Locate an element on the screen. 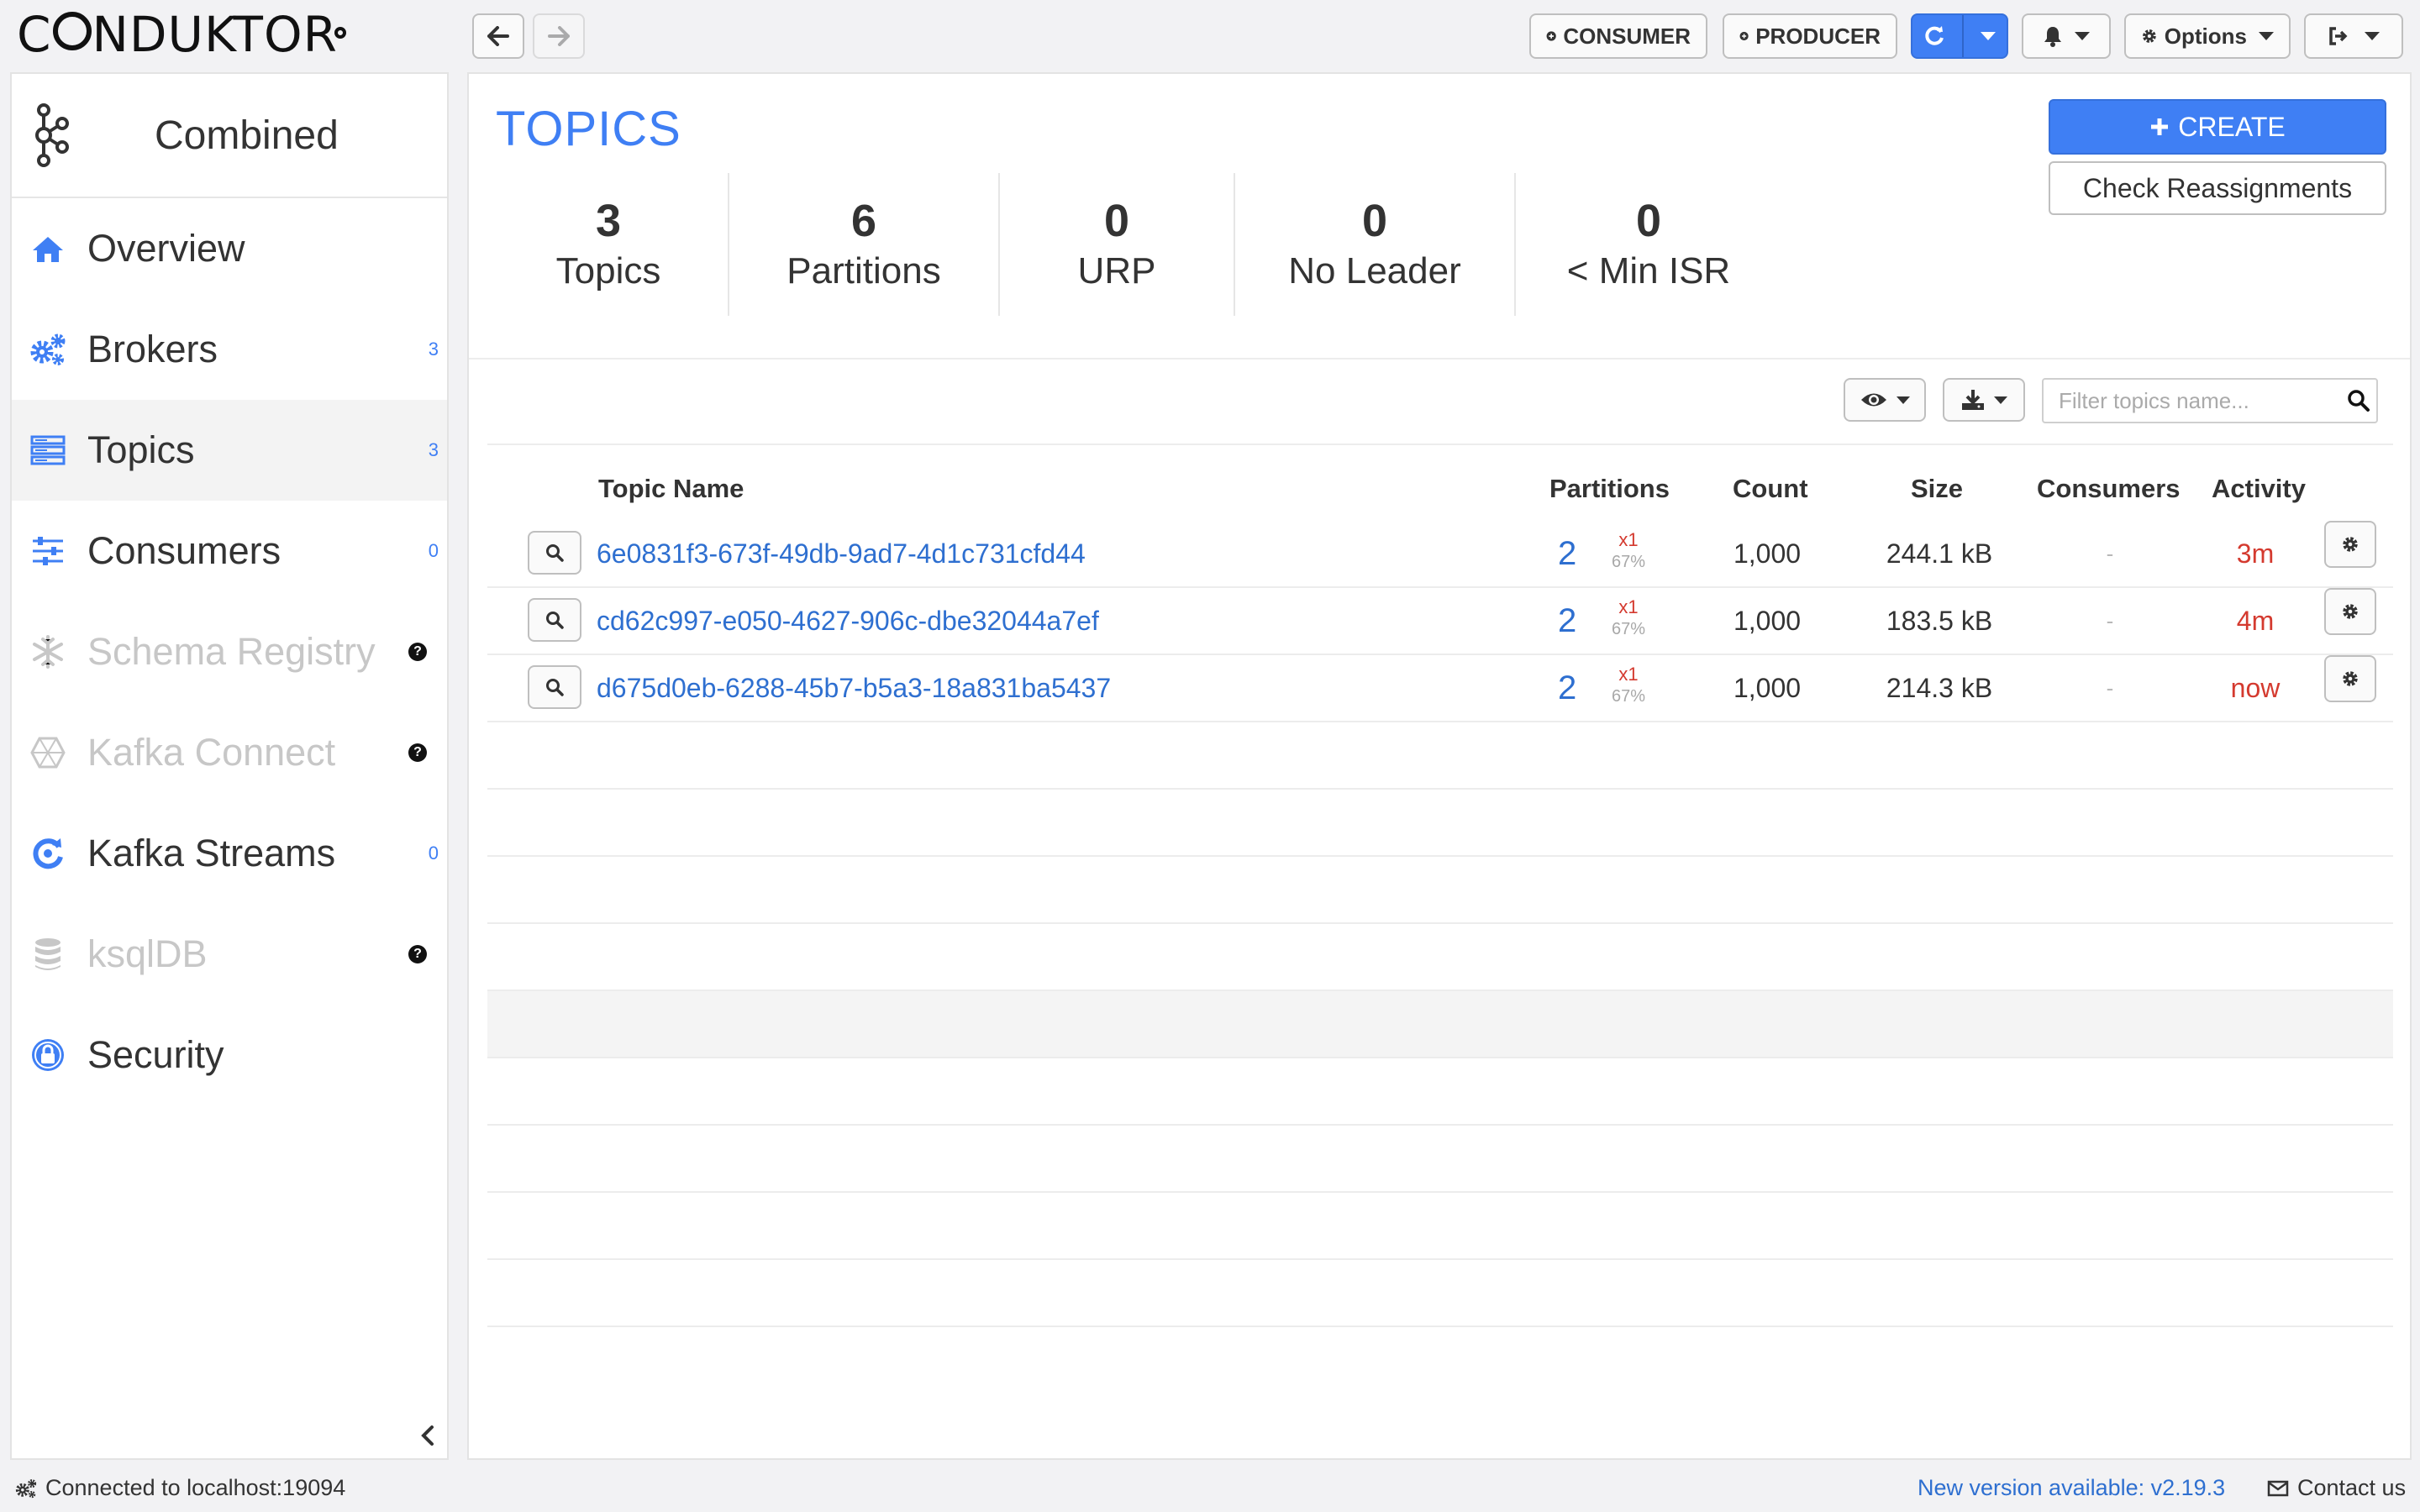 The image size is (2420, 1512). top-bar: C NDUKTOR CONSUMER PRODUCER Options is located at coordinates (1210, 35).